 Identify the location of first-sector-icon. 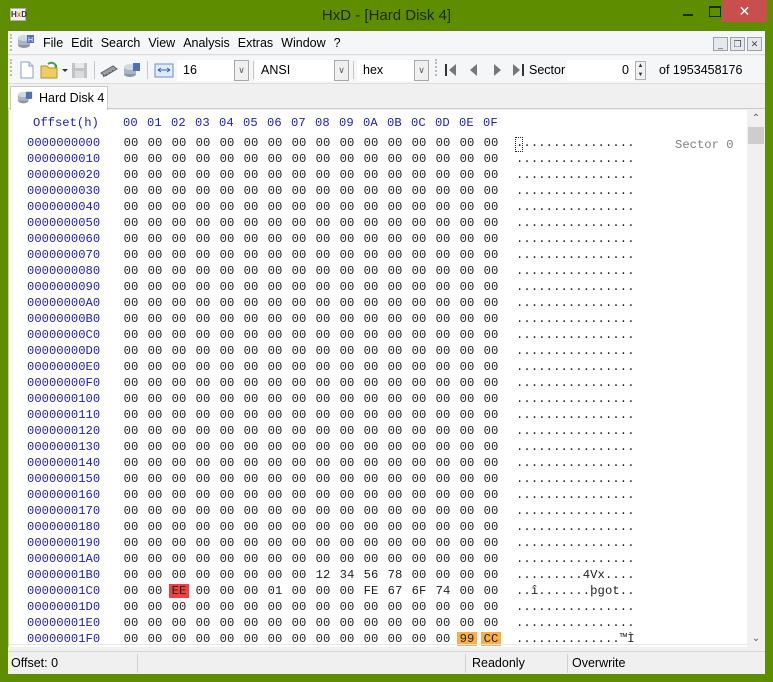
(451, 70).